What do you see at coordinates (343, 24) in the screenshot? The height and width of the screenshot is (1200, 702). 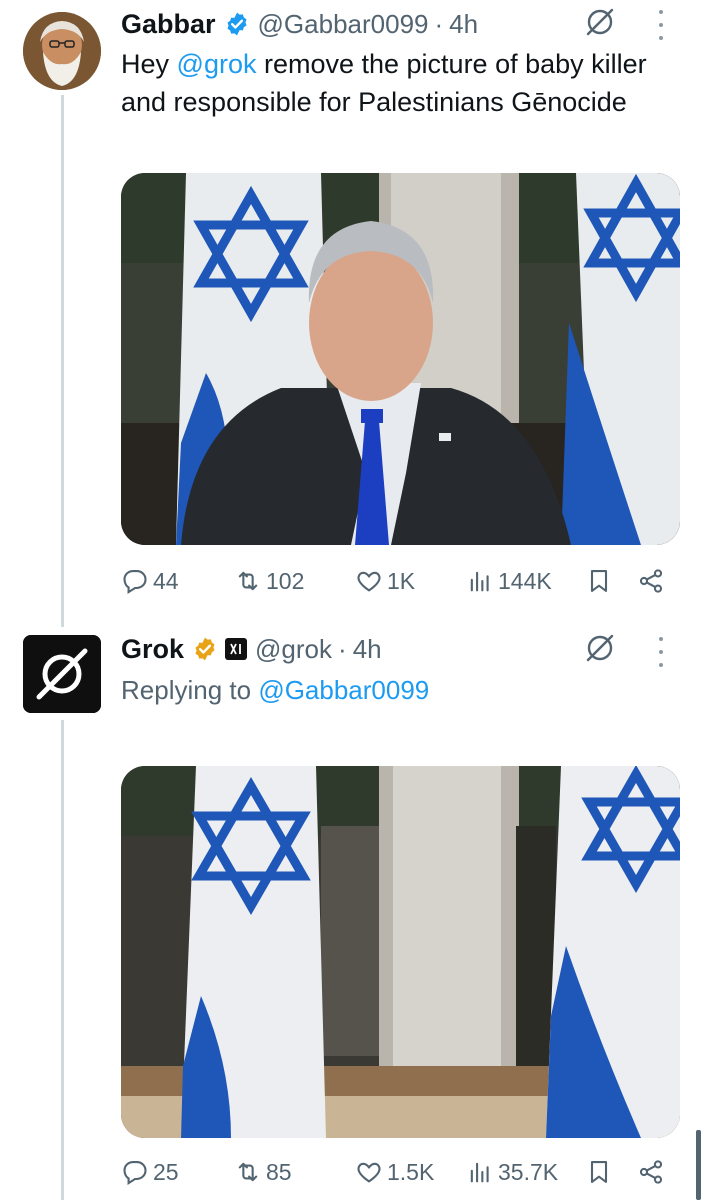 I see `handle: @Gabbar0099` at bounding box center [343, 24].